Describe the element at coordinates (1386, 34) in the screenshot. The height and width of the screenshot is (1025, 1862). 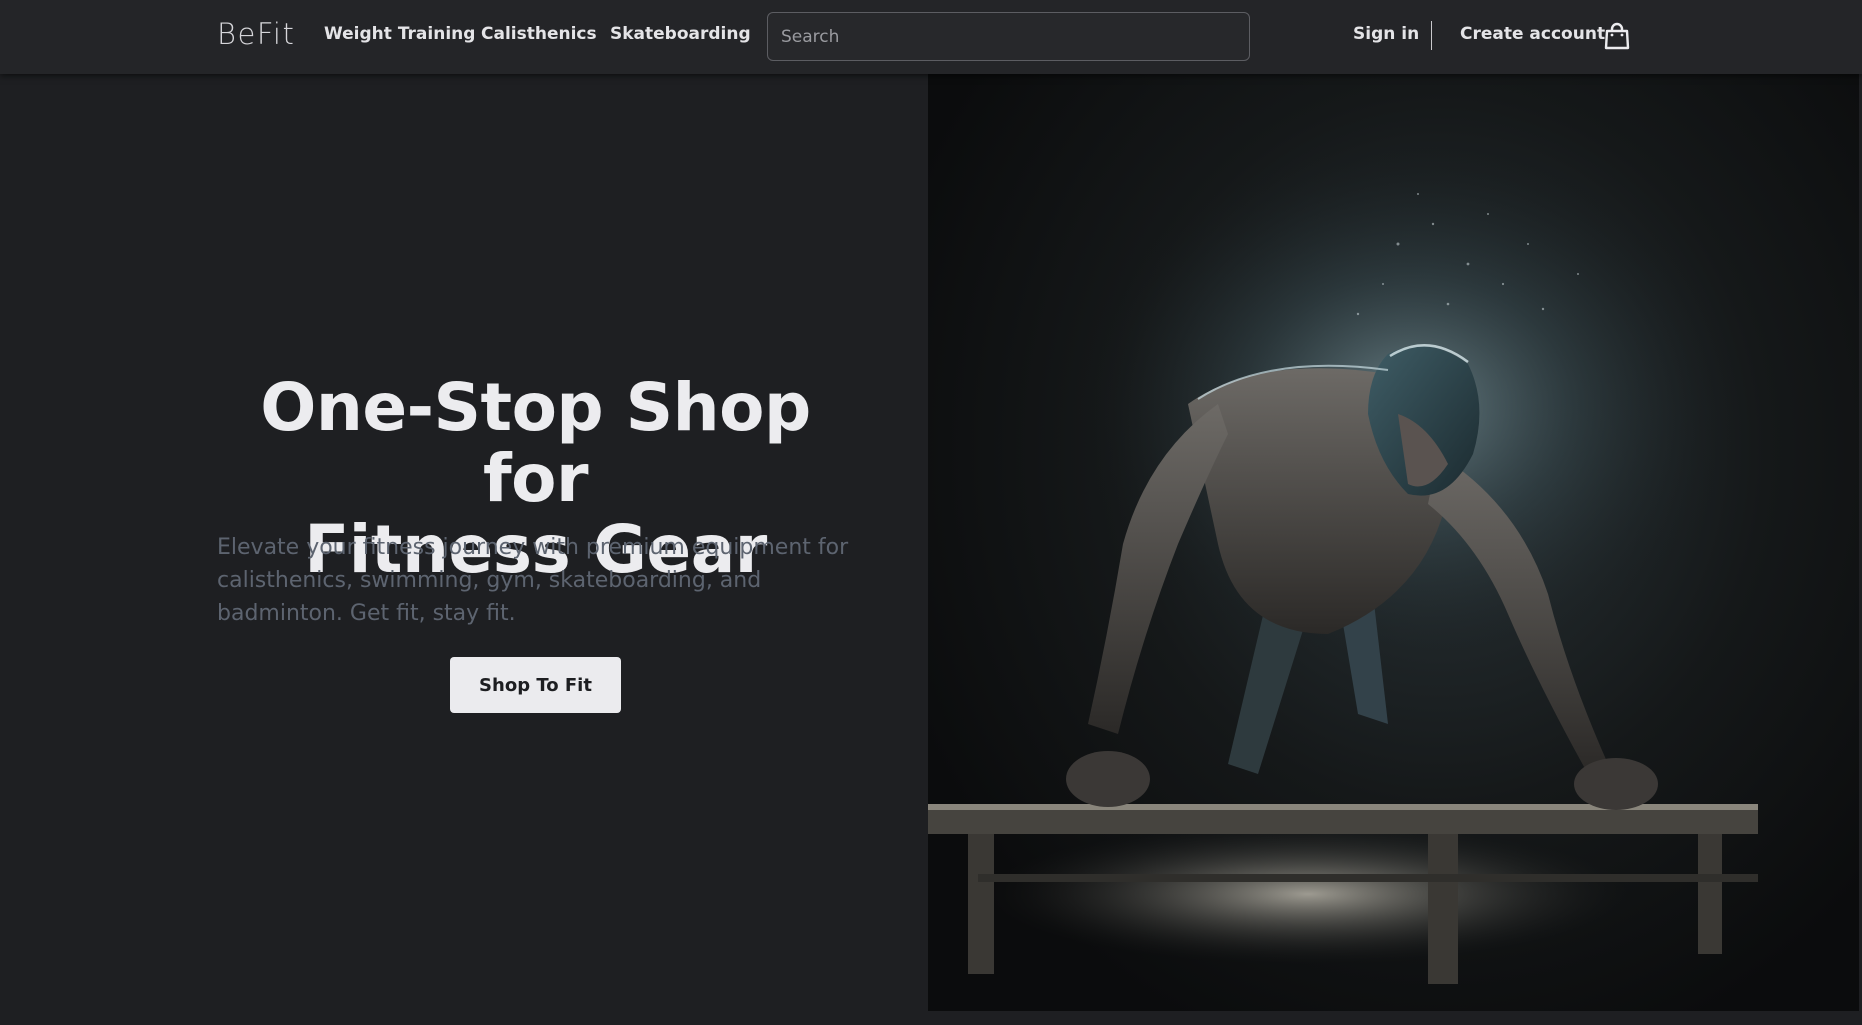
I see `sign-in-link: Sign in` at that location.